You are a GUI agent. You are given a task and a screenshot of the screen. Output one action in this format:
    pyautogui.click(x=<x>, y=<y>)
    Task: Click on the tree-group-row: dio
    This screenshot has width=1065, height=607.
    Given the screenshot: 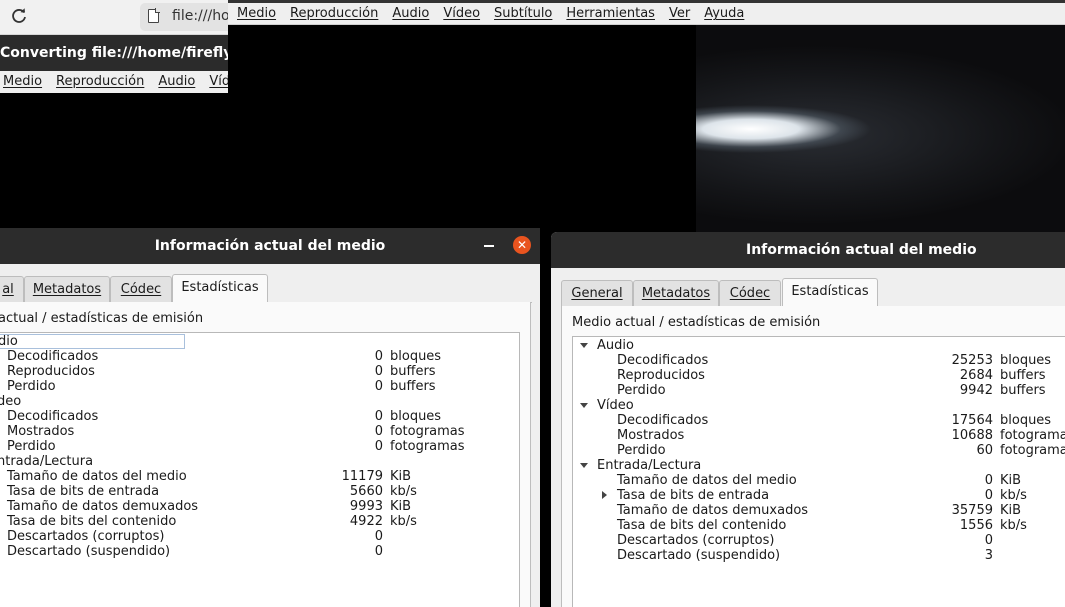 What is the action you would take?
    pyautogui.click(x=92, y=341)
    